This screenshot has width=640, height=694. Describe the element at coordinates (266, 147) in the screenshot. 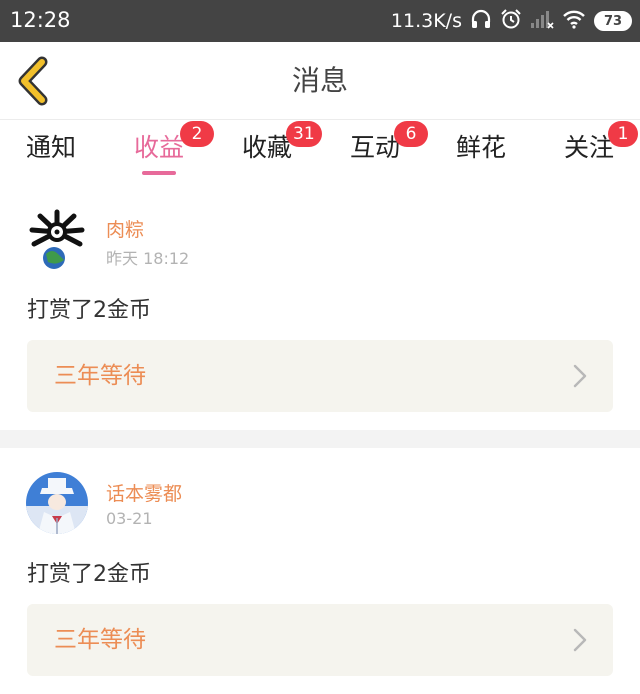

I see `tab-label: 收藏` at that location.